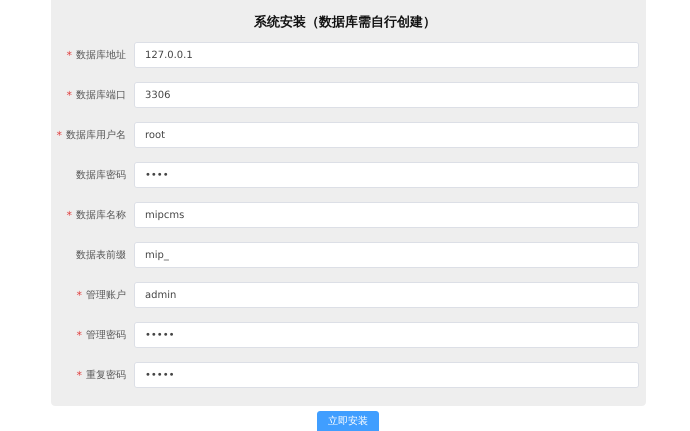 This screenshot has height=431, width=690. Describe the element at coordinates (101, 255) in the screenshot. I see `field-label: 数据表前缀` at that location.